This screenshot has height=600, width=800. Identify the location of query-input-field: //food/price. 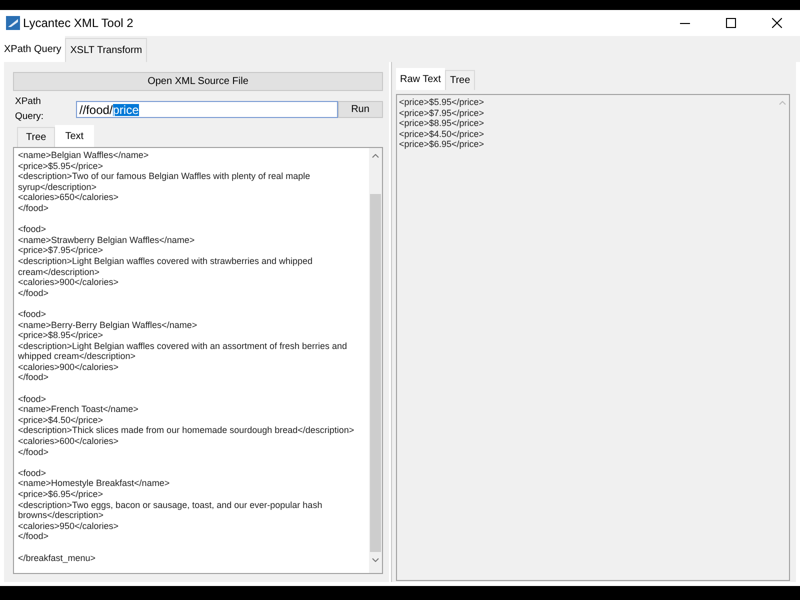
(207, 109).